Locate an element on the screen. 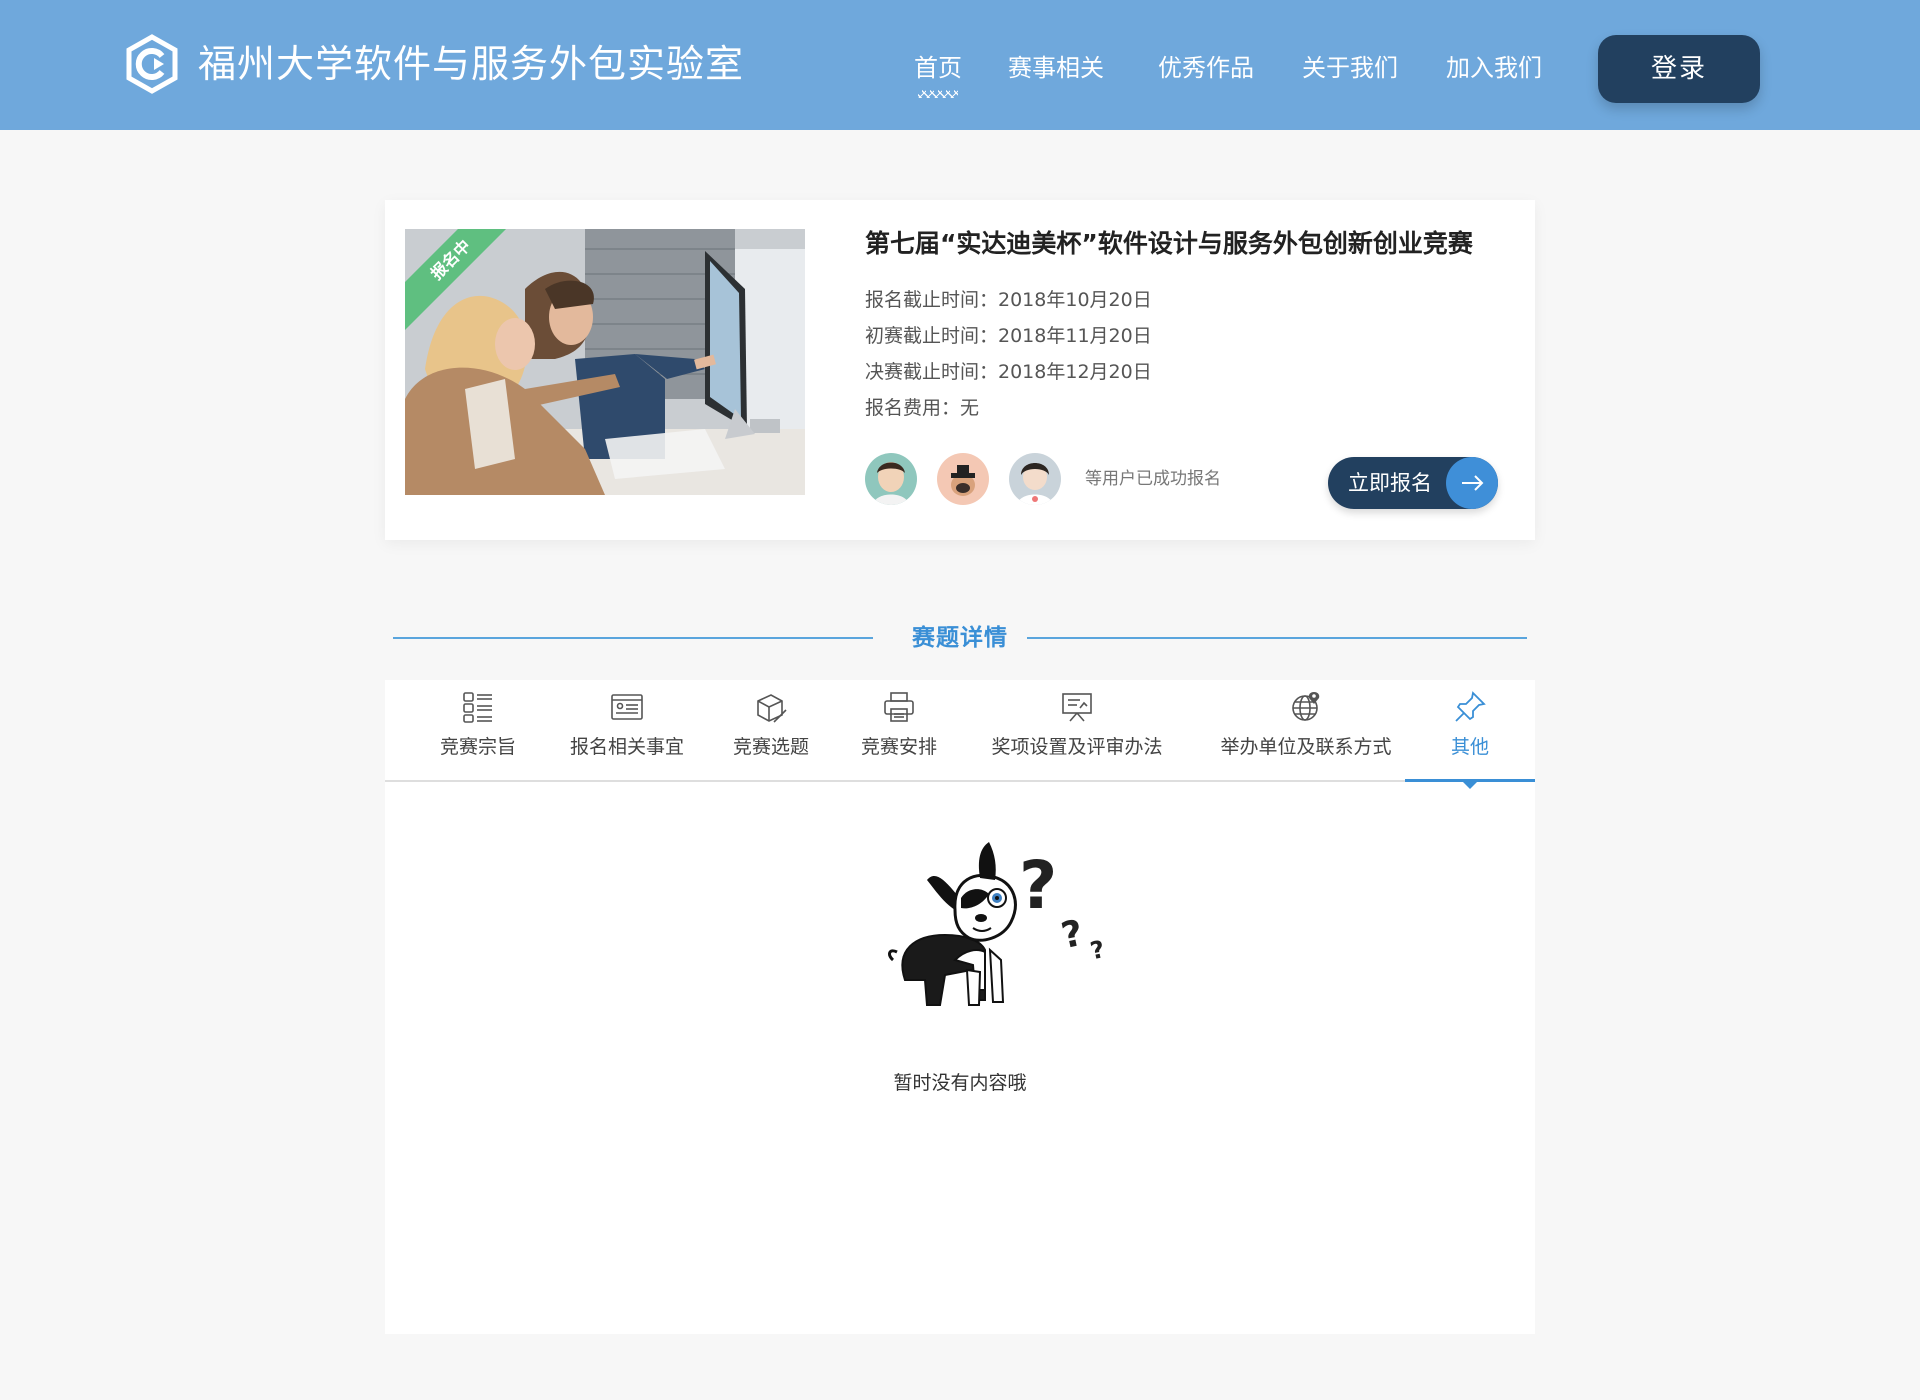 This screenshot has height=1400, width=1920. tab-awards: 奖项设置及评审办法 is located at coordinates (1077, 731).